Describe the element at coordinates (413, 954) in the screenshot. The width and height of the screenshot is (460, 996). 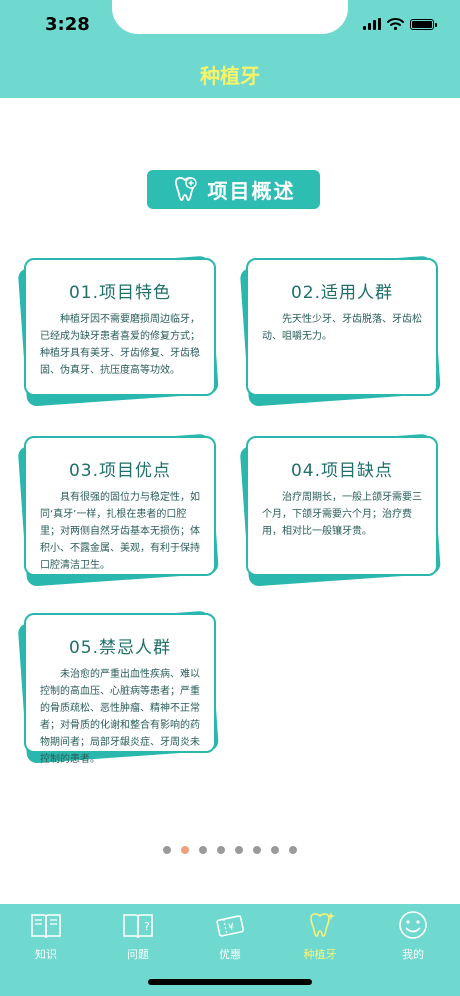
I see `tab-label: 我的` at that location.